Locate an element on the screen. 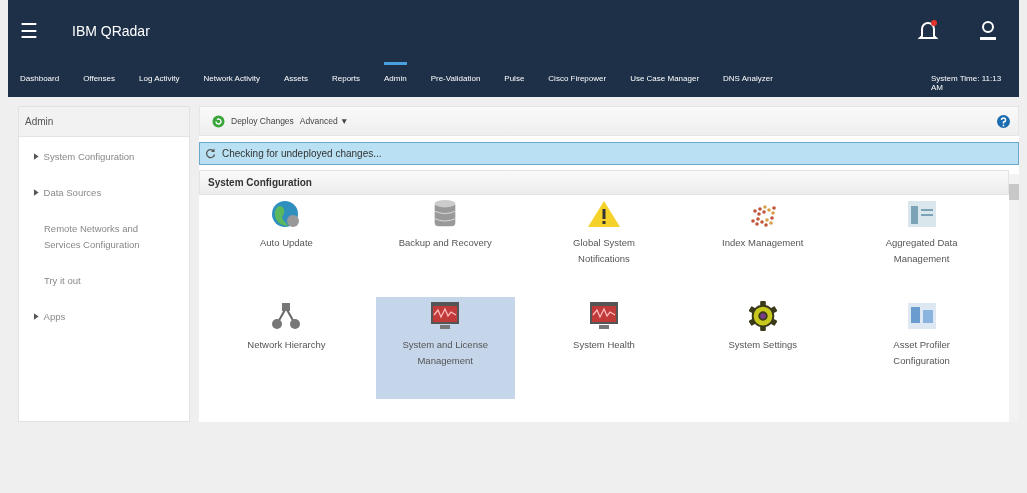  data-chart-icon is located at coordinates (921, 214).